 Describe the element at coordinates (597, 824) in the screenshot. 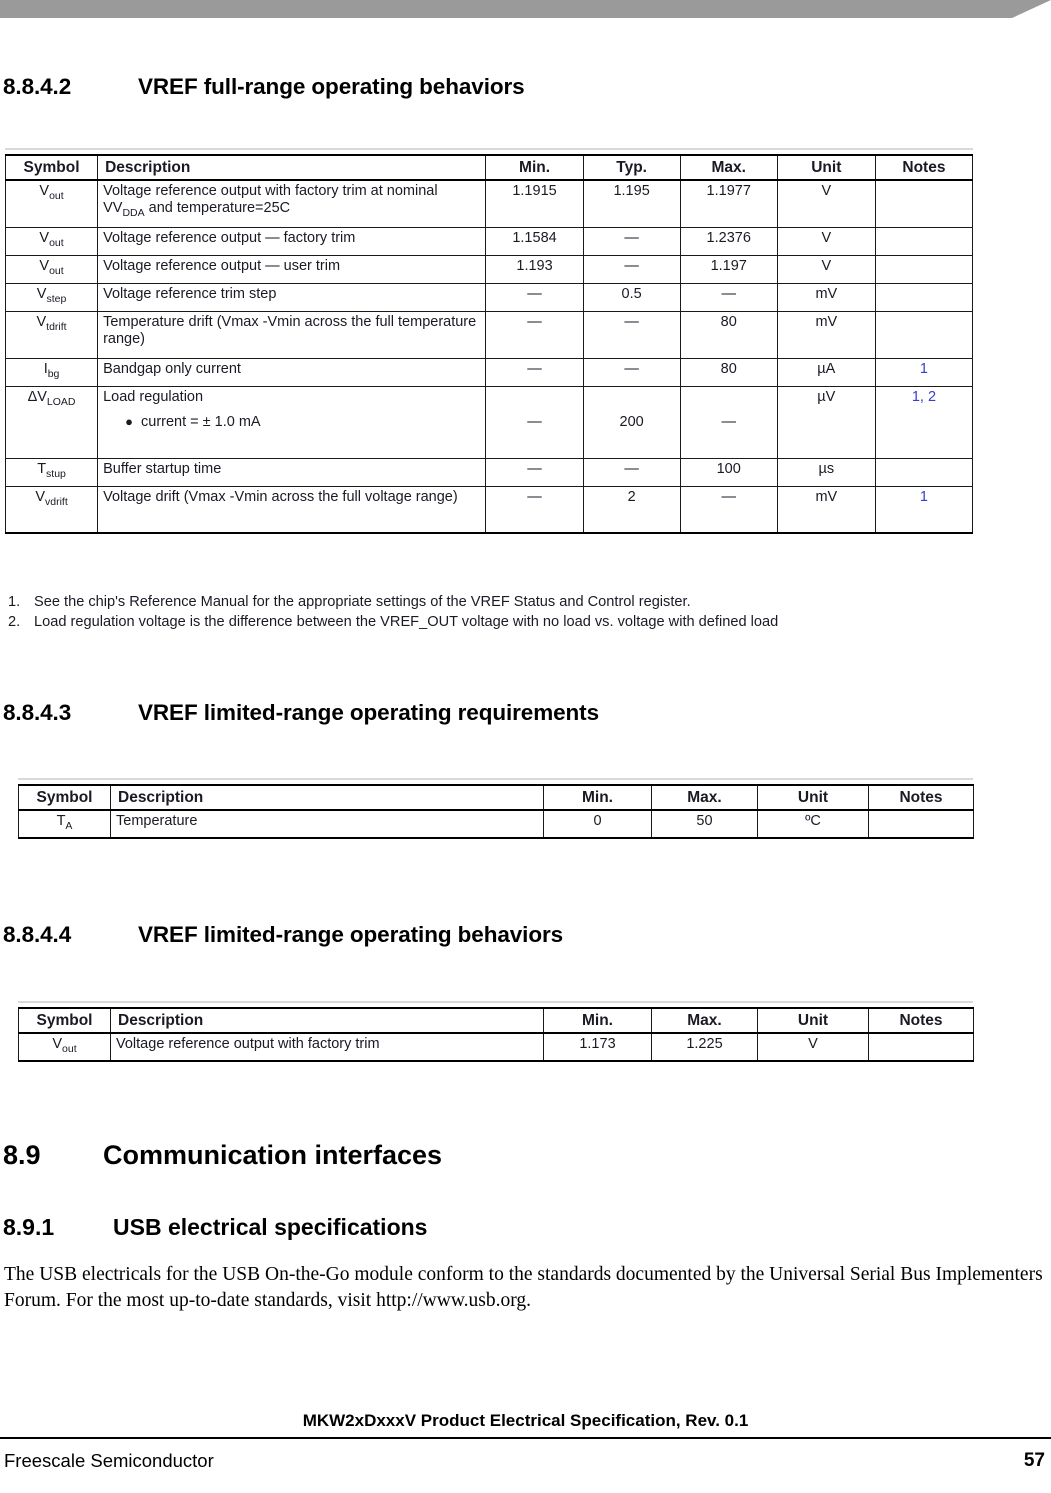

I see `cell-min: 0` at that location.